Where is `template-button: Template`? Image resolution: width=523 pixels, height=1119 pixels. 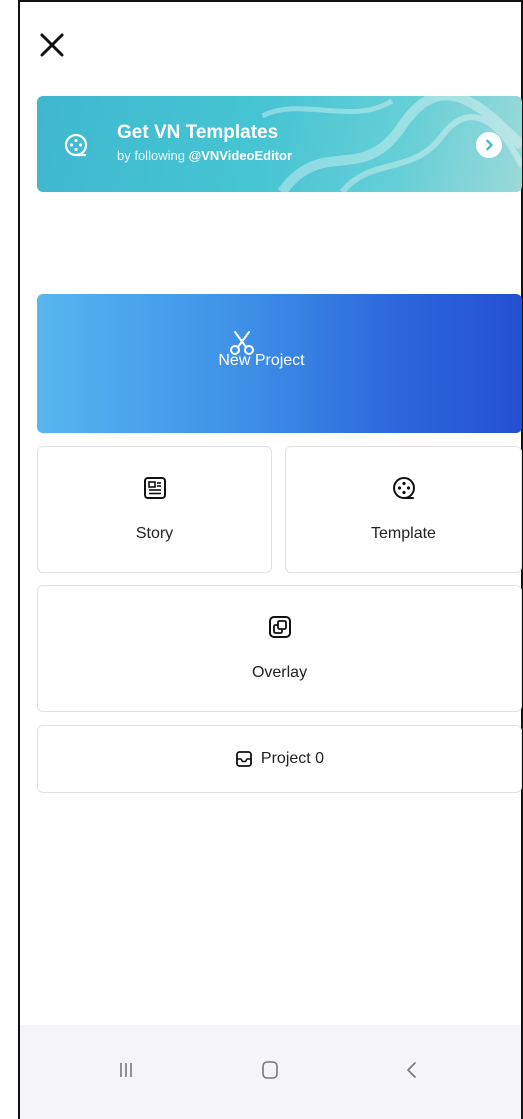
template-button: Template is located at coordinates (403, 509).